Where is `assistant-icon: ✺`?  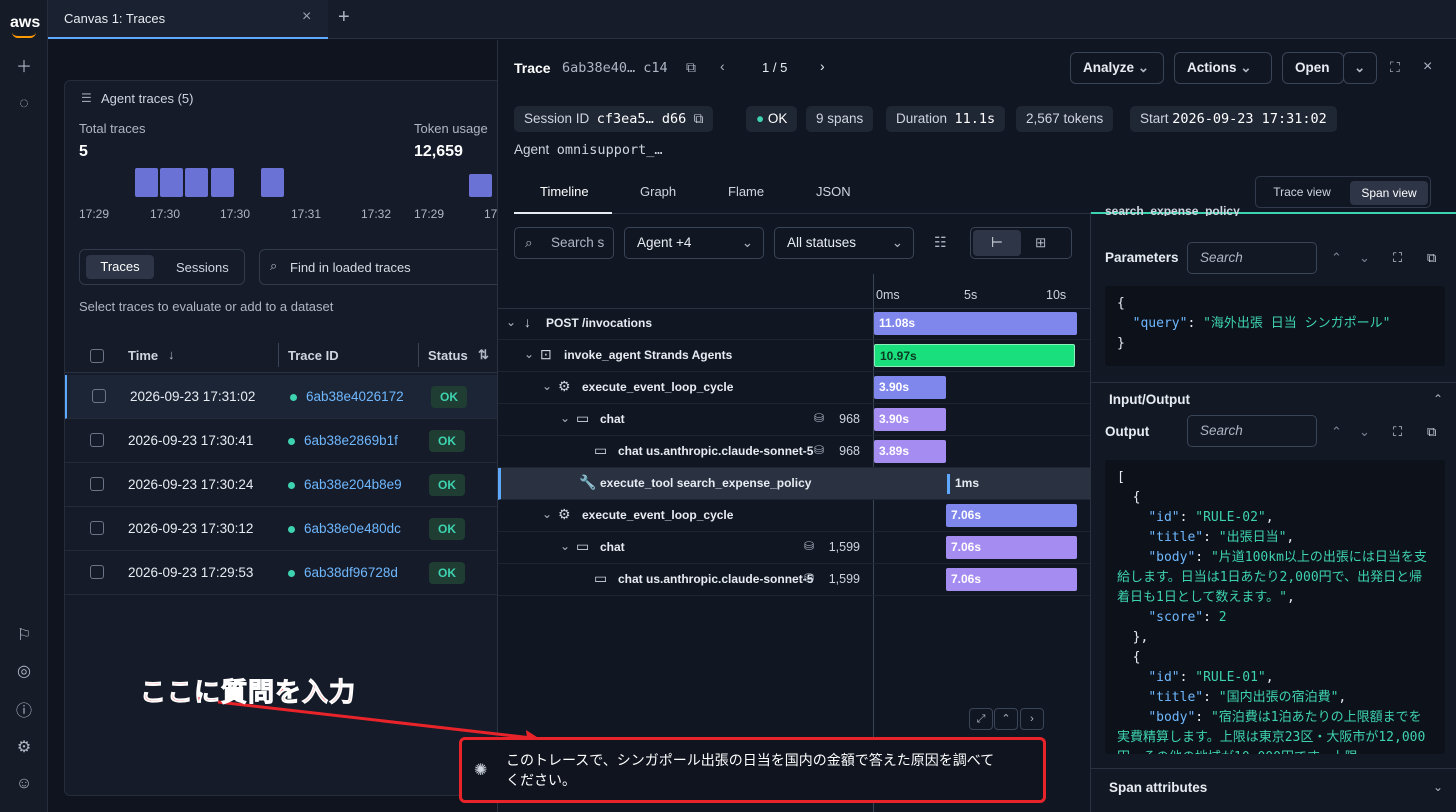 assistant-icon: ✺ is located at coordinates (481, 770).